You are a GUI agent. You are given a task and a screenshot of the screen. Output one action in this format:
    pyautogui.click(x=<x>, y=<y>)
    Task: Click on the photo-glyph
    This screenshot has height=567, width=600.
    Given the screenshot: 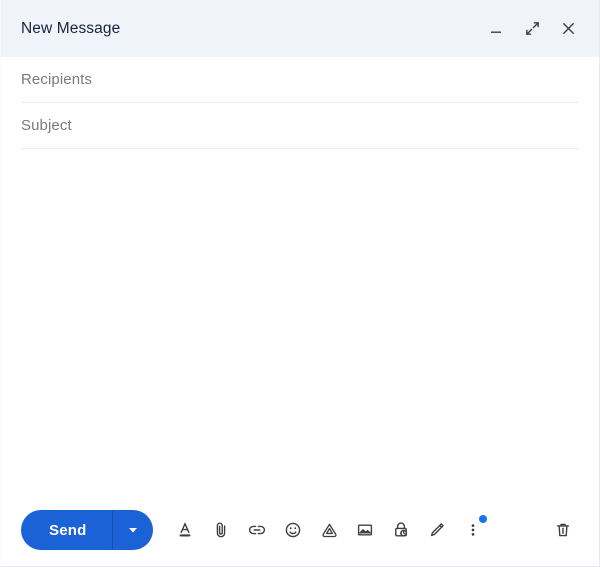 What is the action you would take?
    pyautogui.click(x=365, y=530)
    